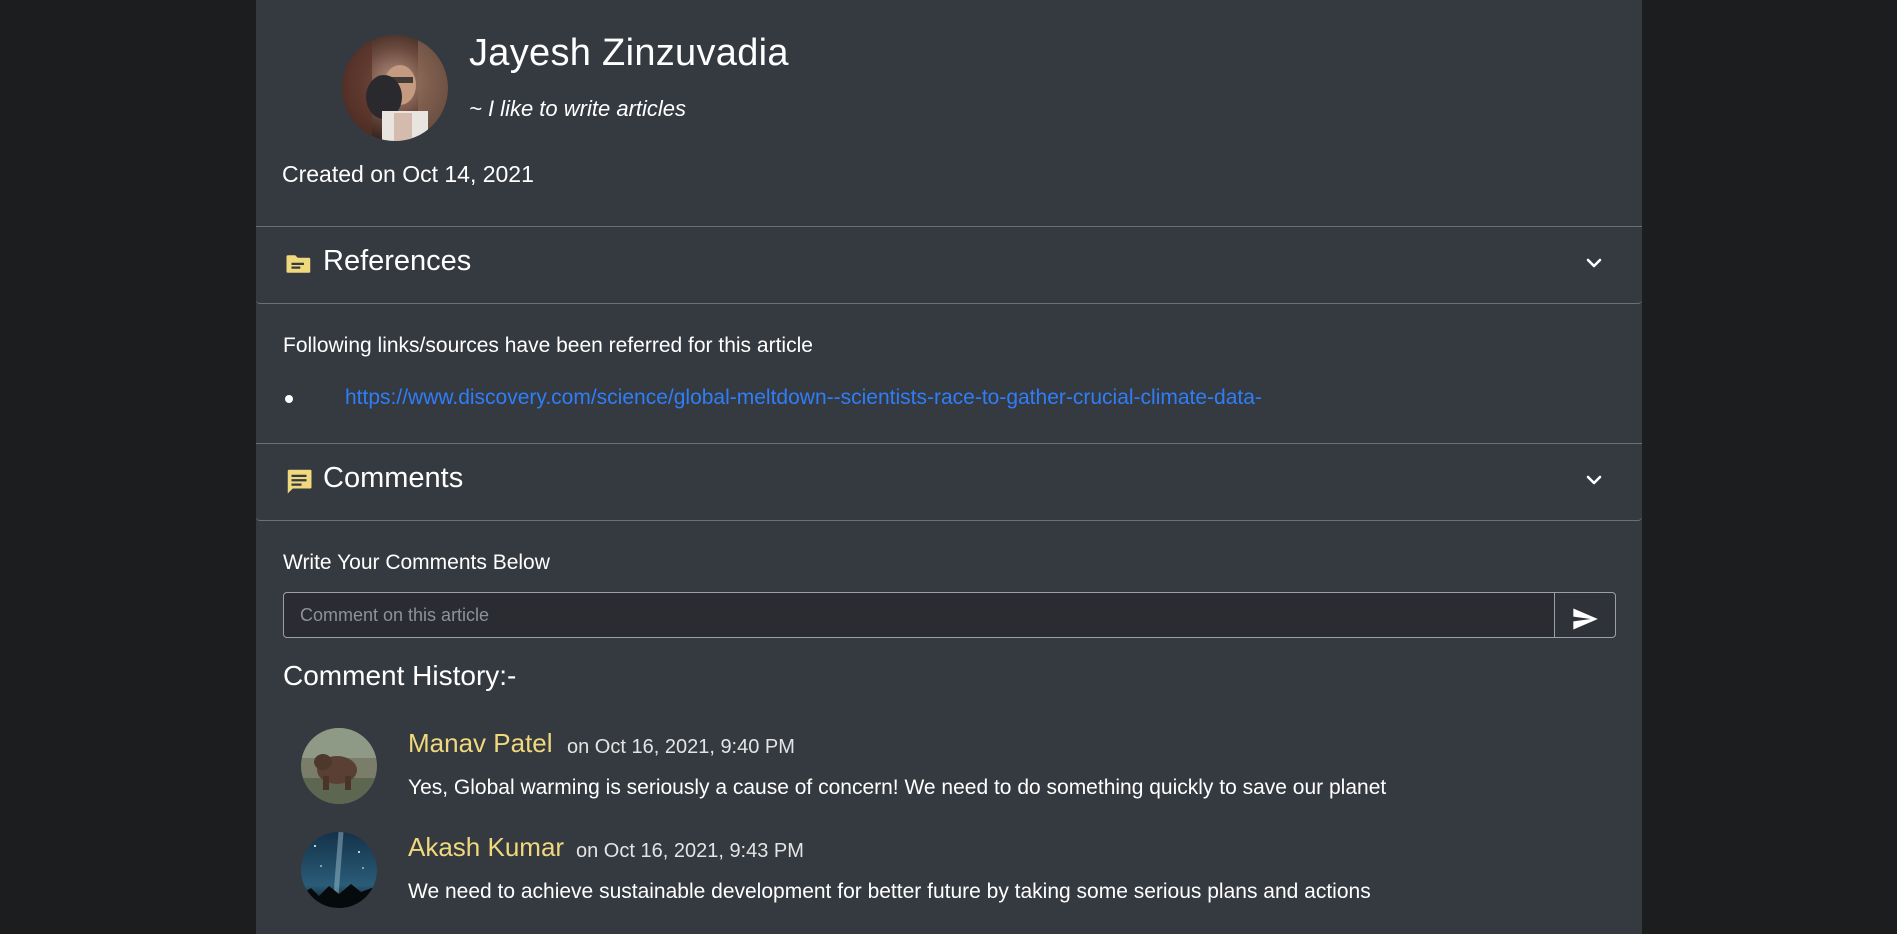  What do you see at coordinates (408, 174) in the screenshot?
I see `created-date: Created on Oct 14, 2021` at bounding box center [408, 174].